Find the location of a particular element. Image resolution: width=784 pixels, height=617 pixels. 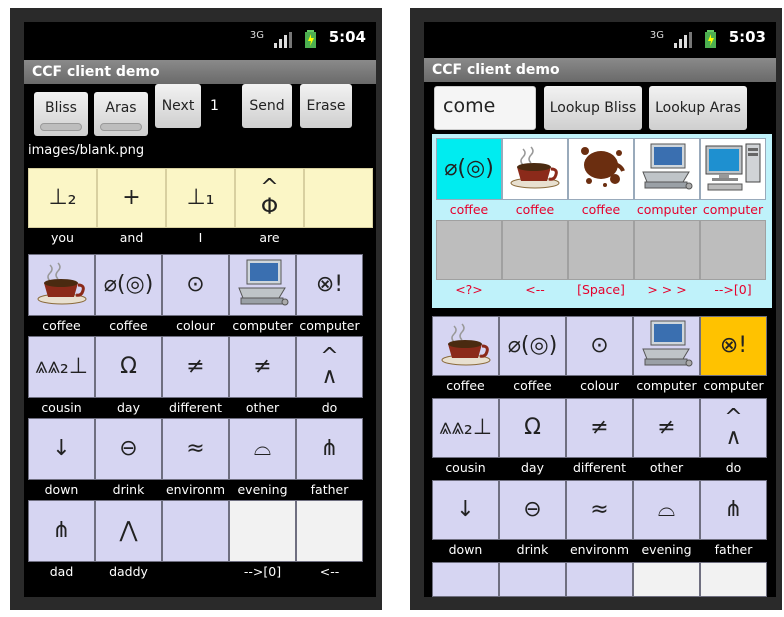

send-button: Send is located at coordinates (267, 106).